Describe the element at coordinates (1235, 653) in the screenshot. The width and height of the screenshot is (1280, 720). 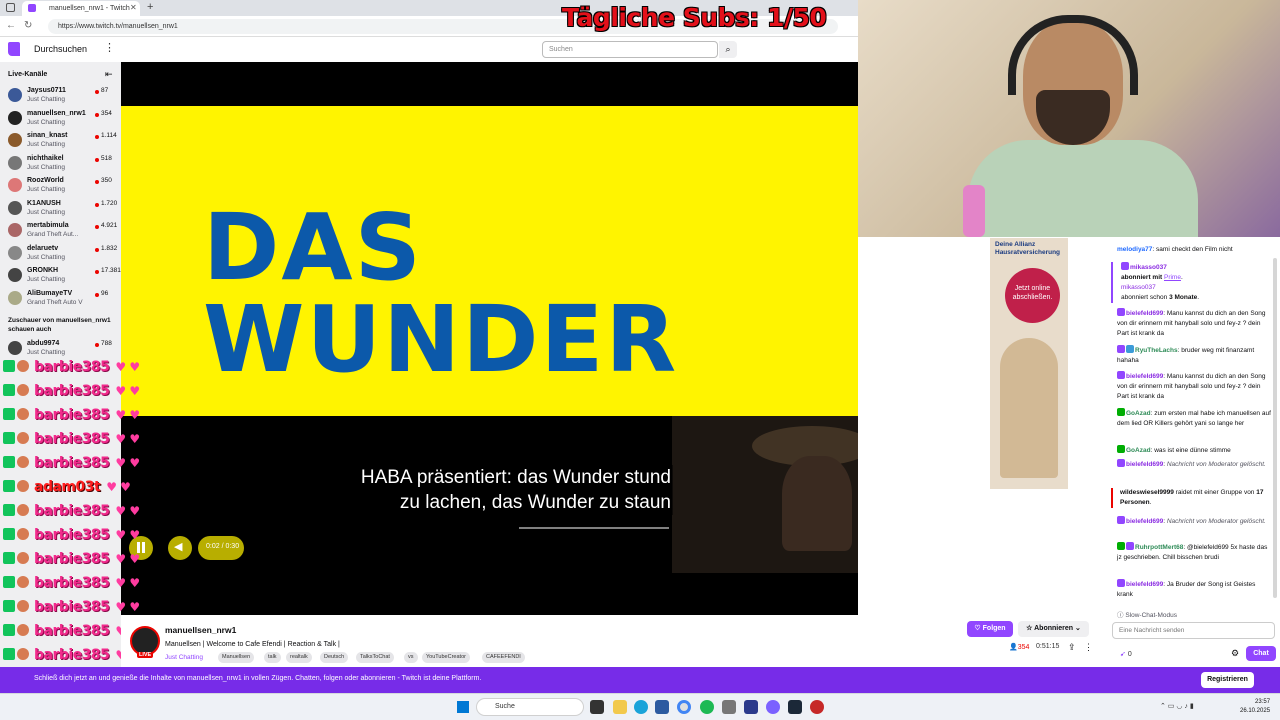
I see `chat-settings-icon: ⚙` at that location.